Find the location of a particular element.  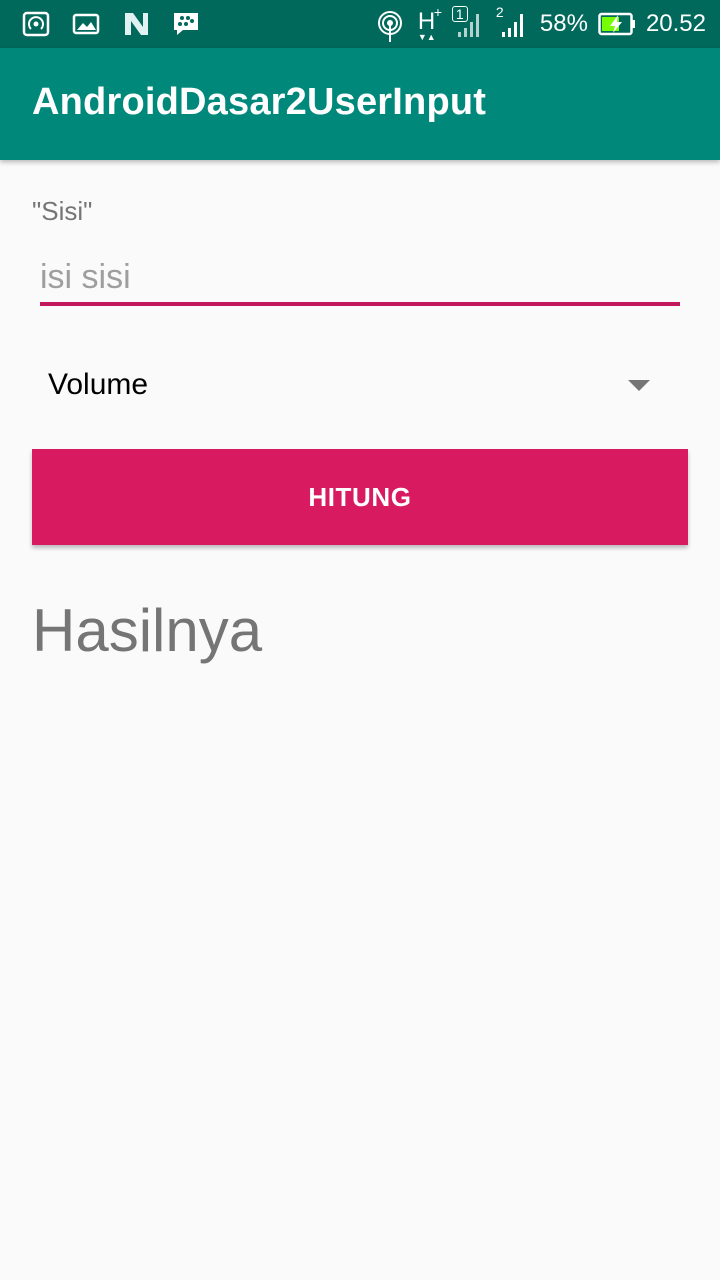

signal-sim1-icon: 1 is located at coordinates (468, 23).